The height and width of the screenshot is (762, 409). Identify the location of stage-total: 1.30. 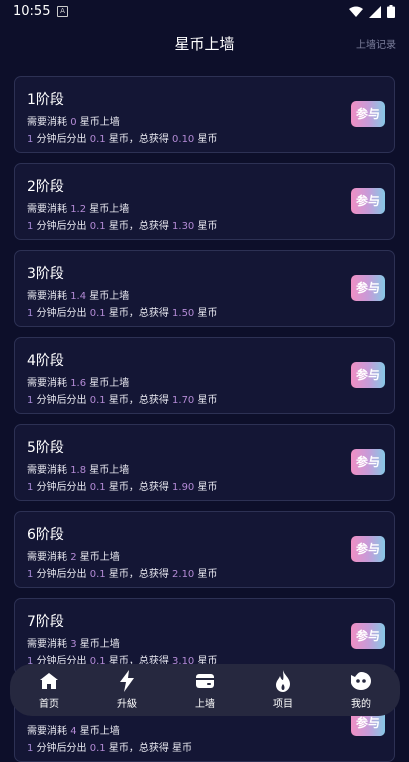
(183, 226).